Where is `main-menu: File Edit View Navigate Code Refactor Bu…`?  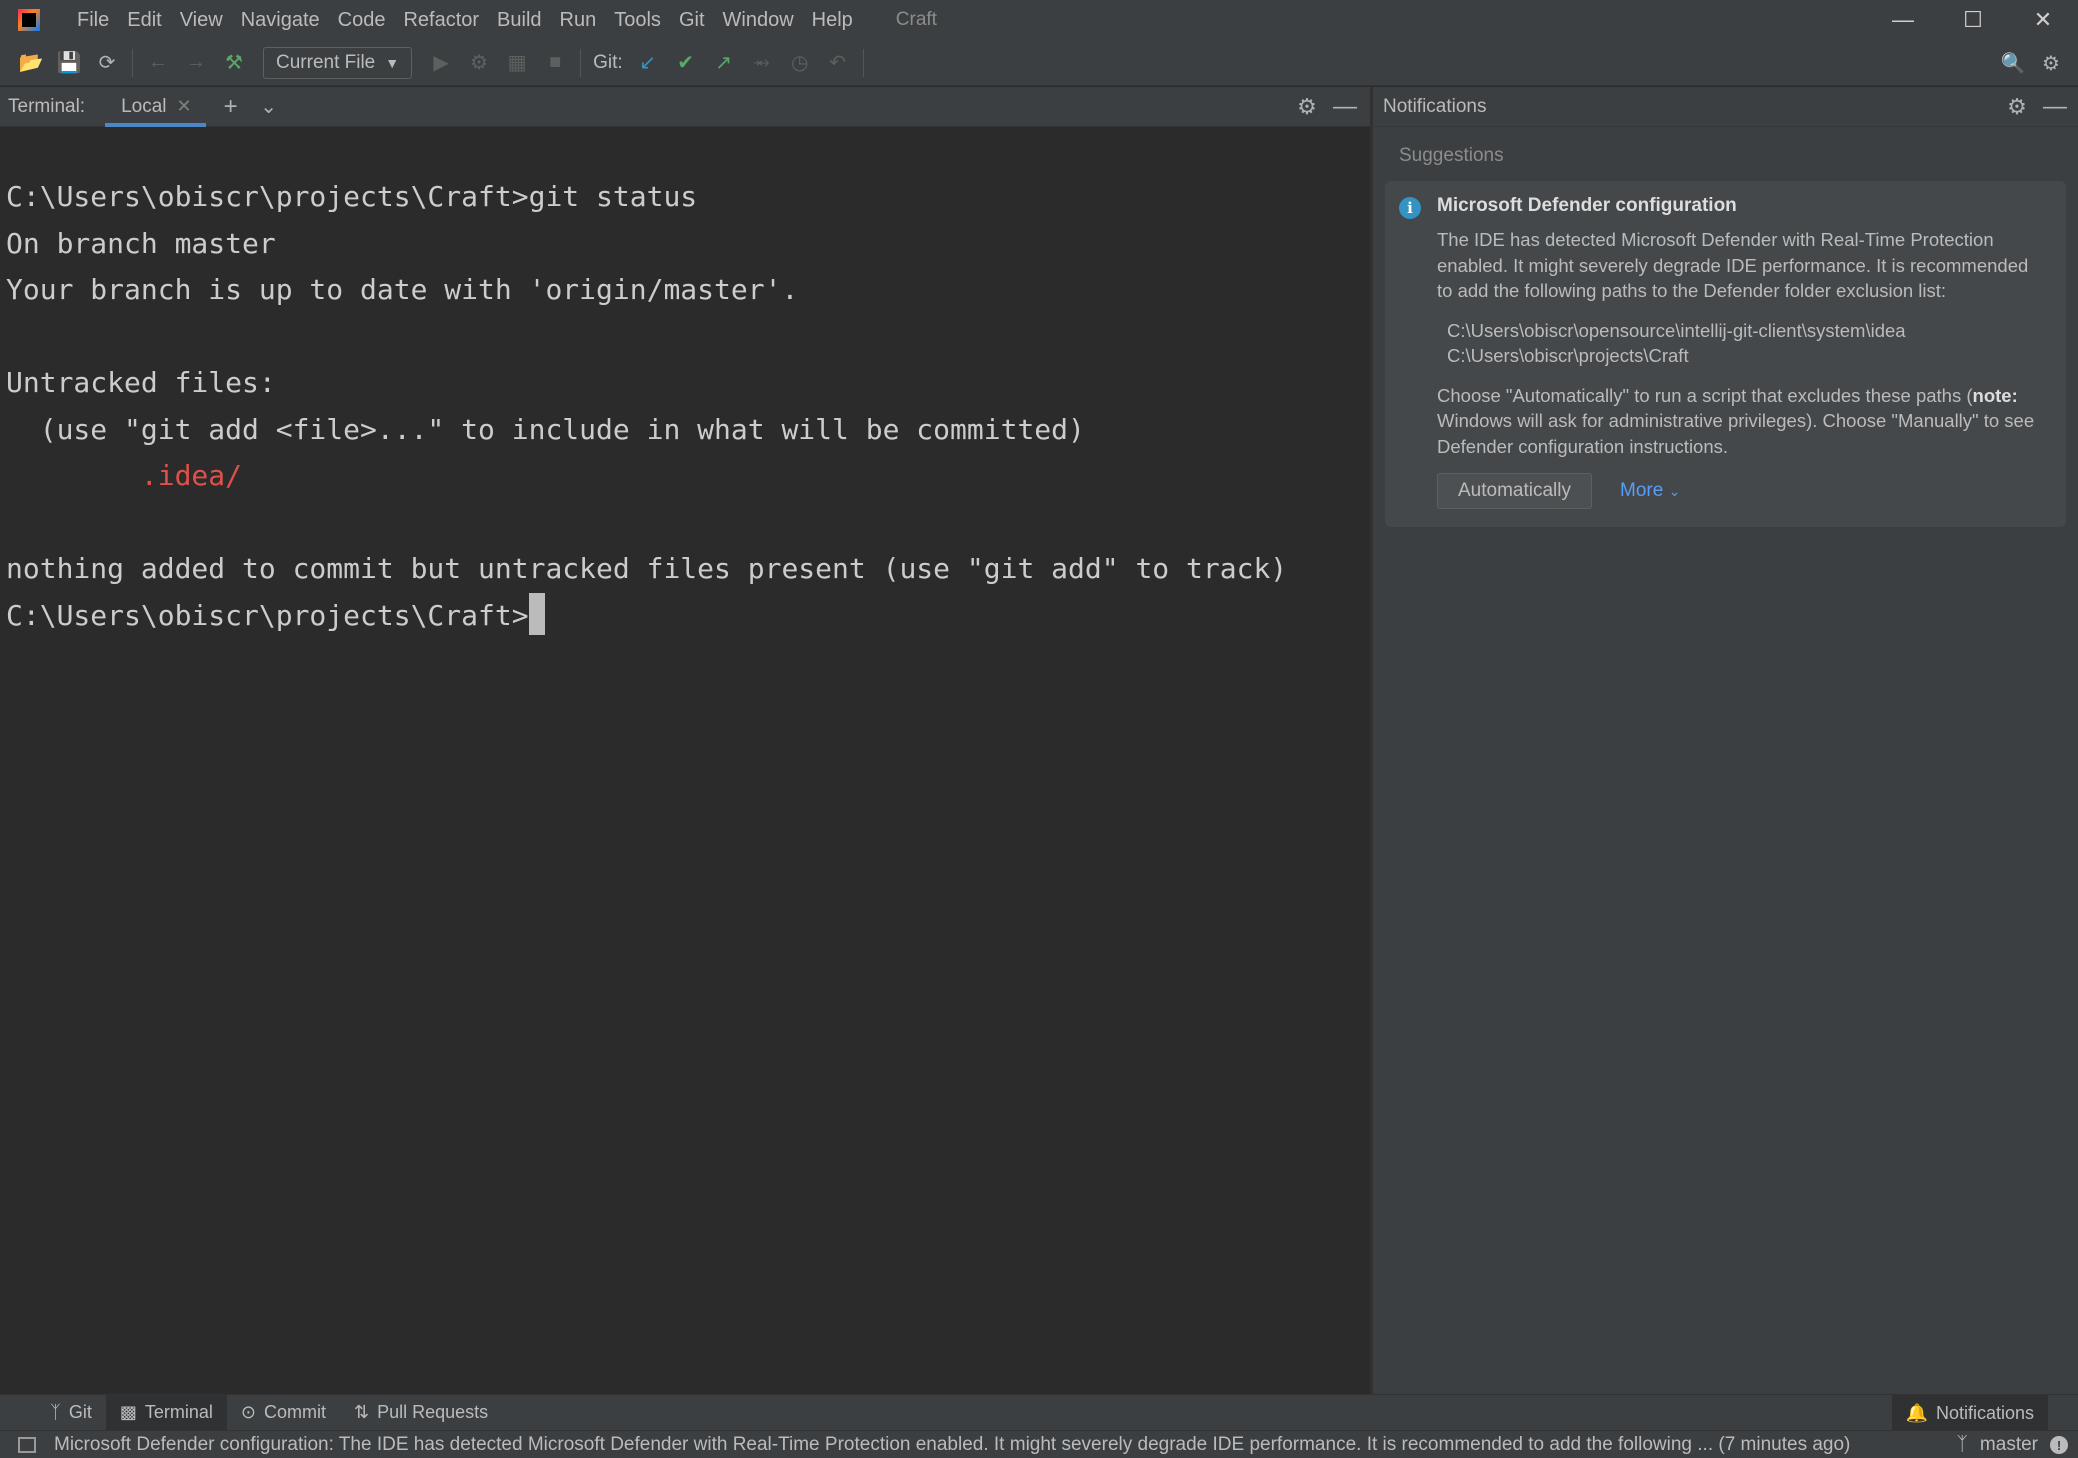
main-menu: File Edit View Navigate Code Refactor Bu… is located at coordinates (465, 20).